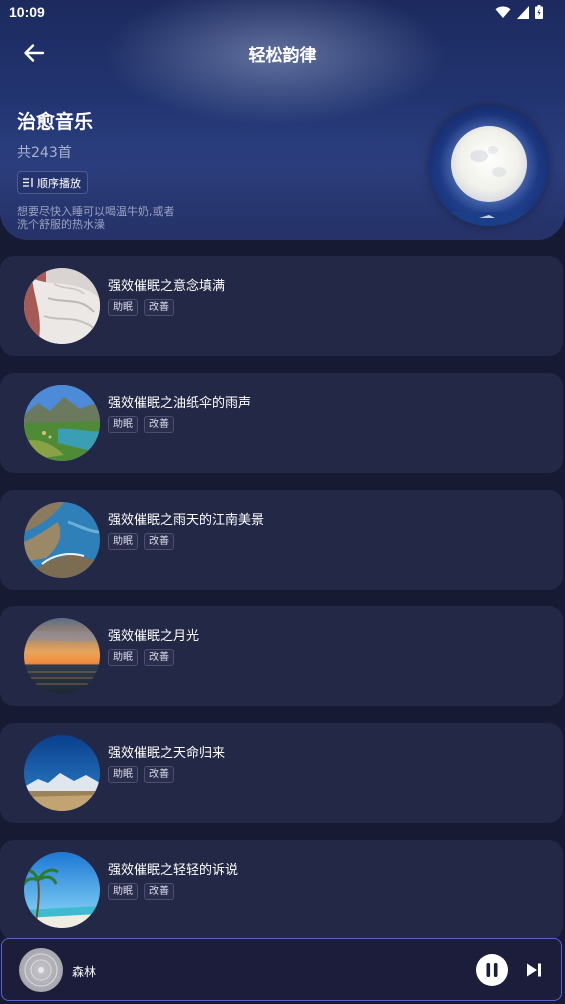 Image resolution: width=565 pixels, height=1004 pixels. What do you see at coordinates (41, 970) in the screenshot?
I see `album-disc-icon` at bounding box center [41, 970].